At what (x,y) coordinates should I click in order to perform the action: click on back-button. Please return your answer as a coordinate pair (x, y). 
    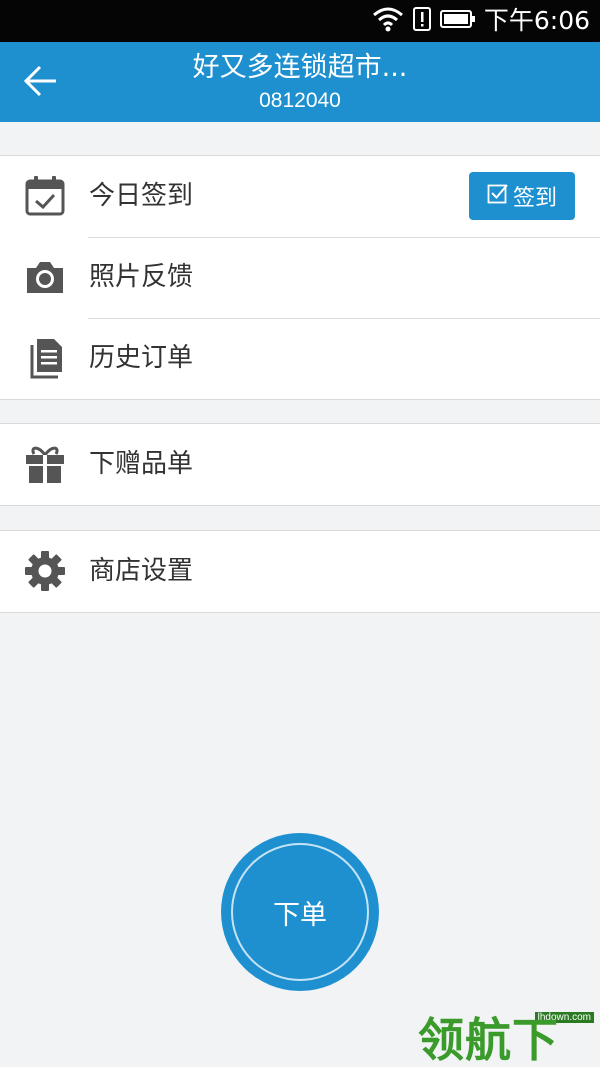
    Looking at the image, I should click on (41, 83).